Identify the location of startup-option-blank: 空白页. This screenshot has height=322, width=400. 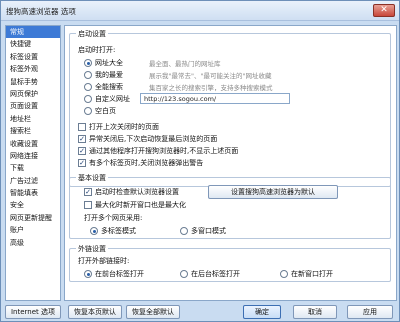
(100, 111).